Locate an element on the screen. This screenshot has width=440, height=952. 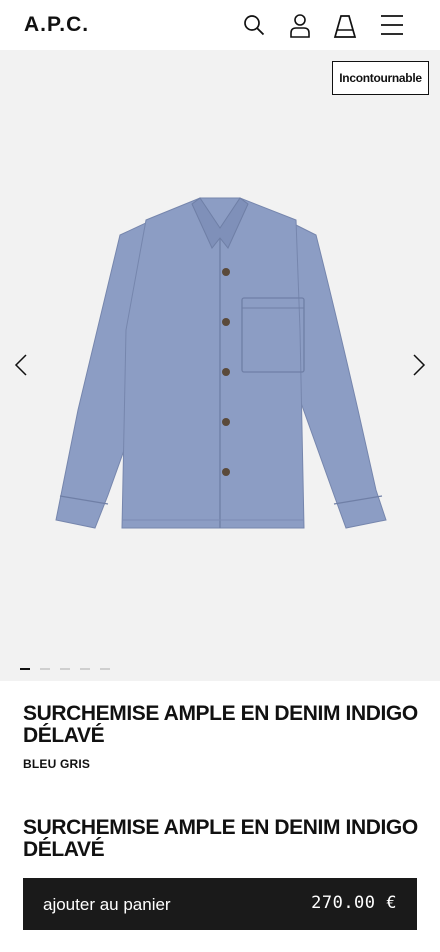
gallery-pagination is located at coordinates (65, 669).